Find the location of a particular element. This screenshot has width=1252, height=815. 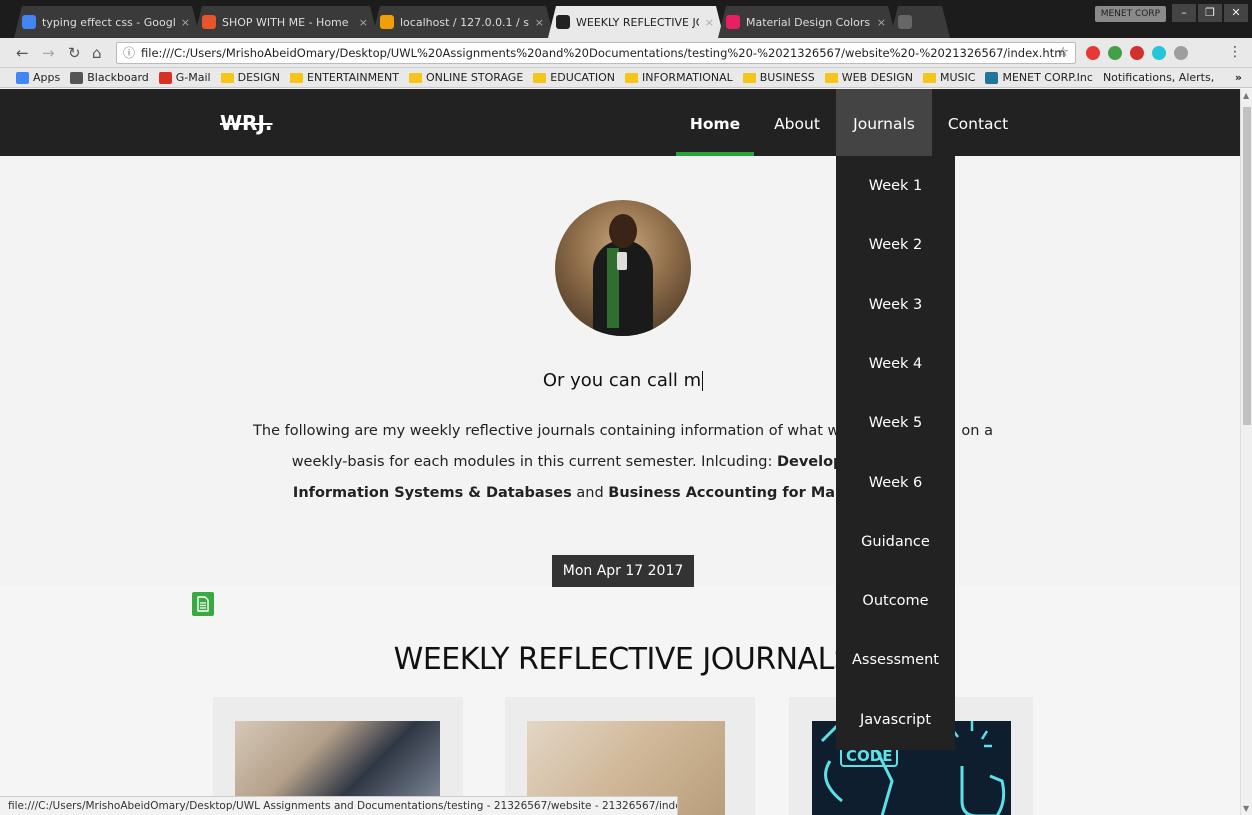

typing-headline: Or you can call m is located at coordinates (620, 380).